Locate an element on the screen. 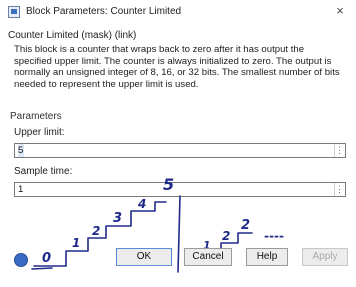 This screenshot has width=356, height=287. continuation-dashes: ---- is located at coordinates (274, 236).